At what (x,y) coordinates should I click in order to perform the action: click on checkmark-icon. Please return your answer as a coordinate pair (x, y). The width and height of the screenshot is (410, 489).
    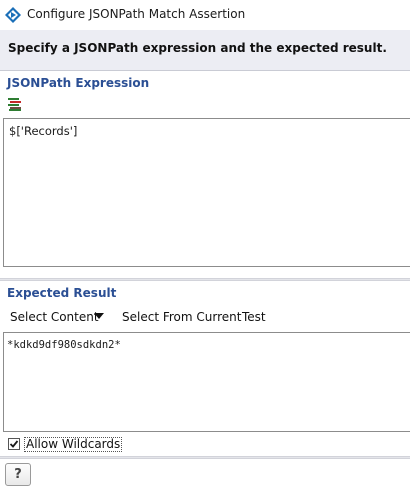
    Looking at the image, I should click on (14, 444).